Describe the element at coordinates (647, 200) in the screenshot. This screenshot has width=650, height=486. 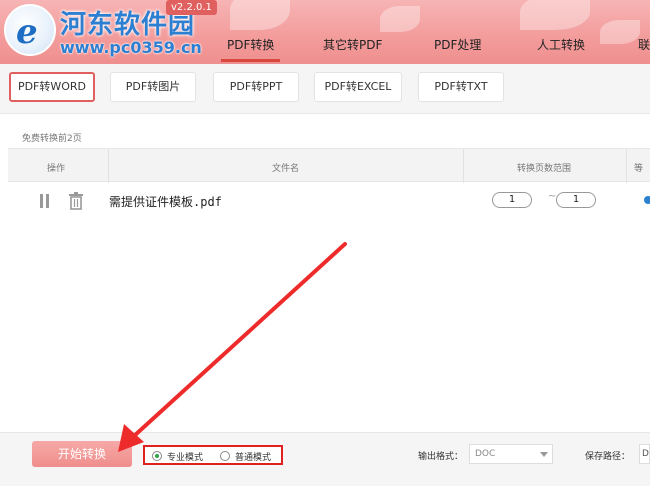
I see `row-option-radio` at that location.